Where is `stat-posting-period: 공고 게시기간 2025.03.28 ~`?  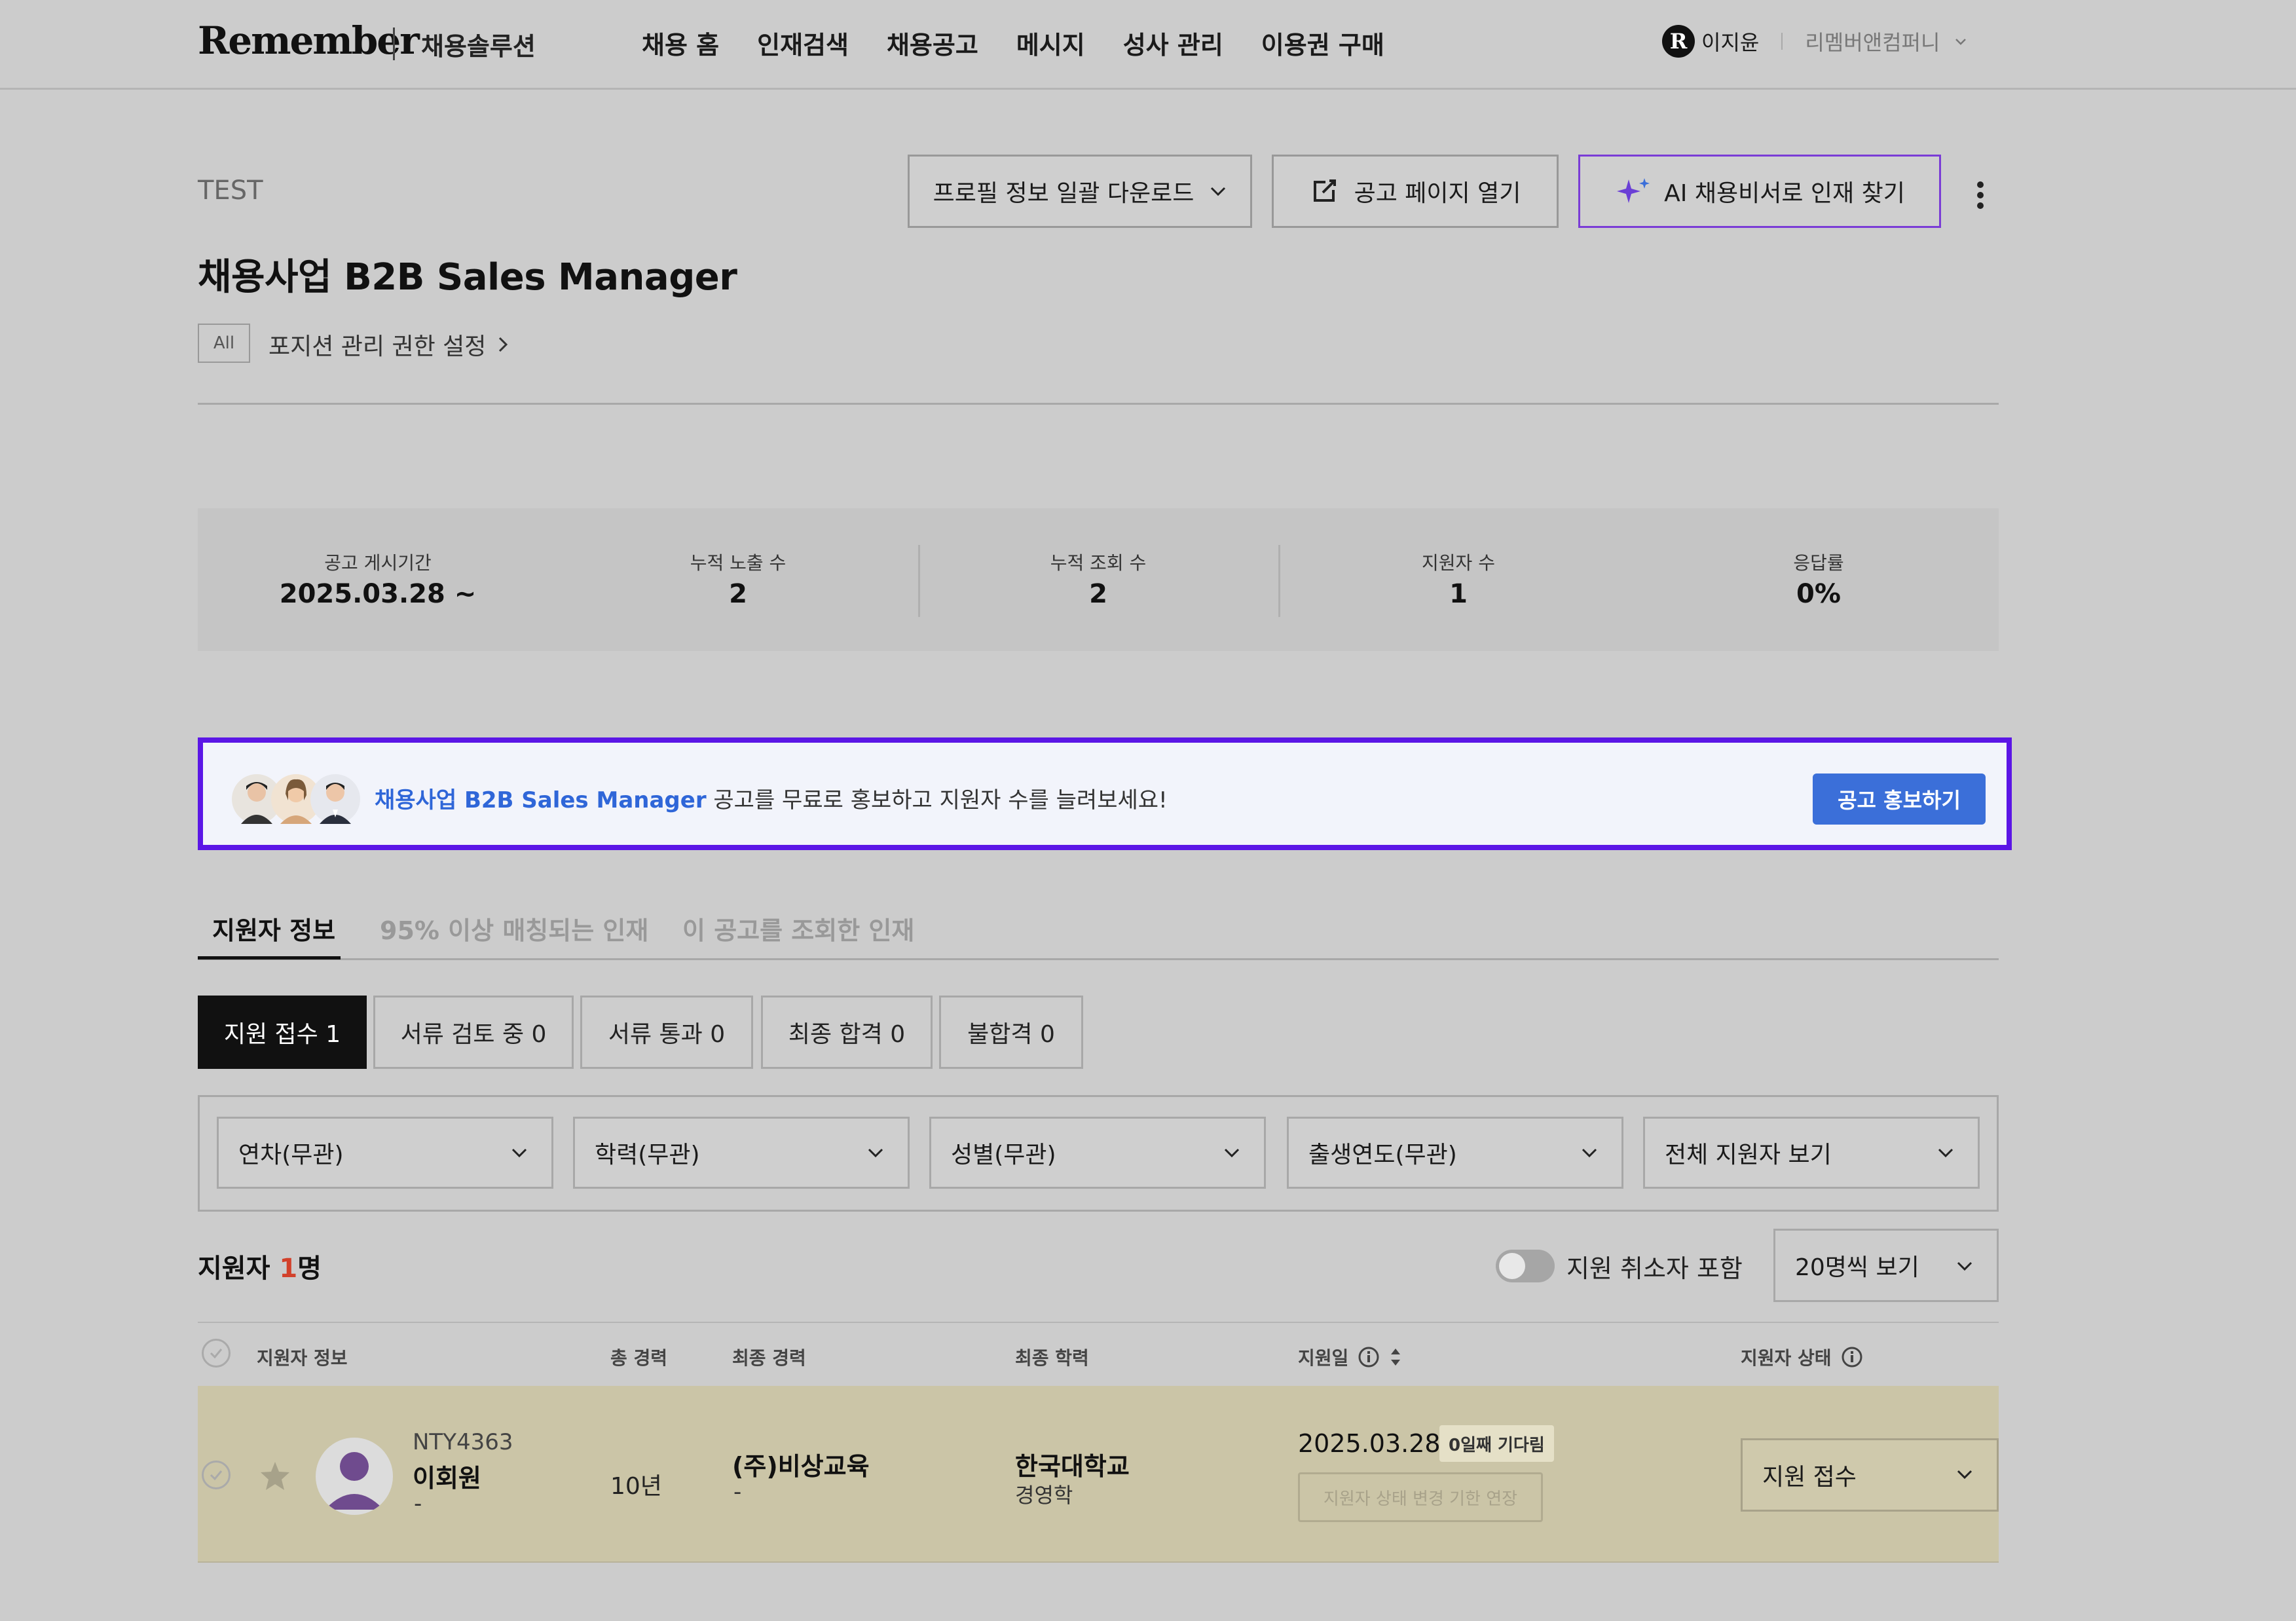
stat-posting-period: 공고 게시기간 2025.03.28 ~ is located at coordinates (378, 579).